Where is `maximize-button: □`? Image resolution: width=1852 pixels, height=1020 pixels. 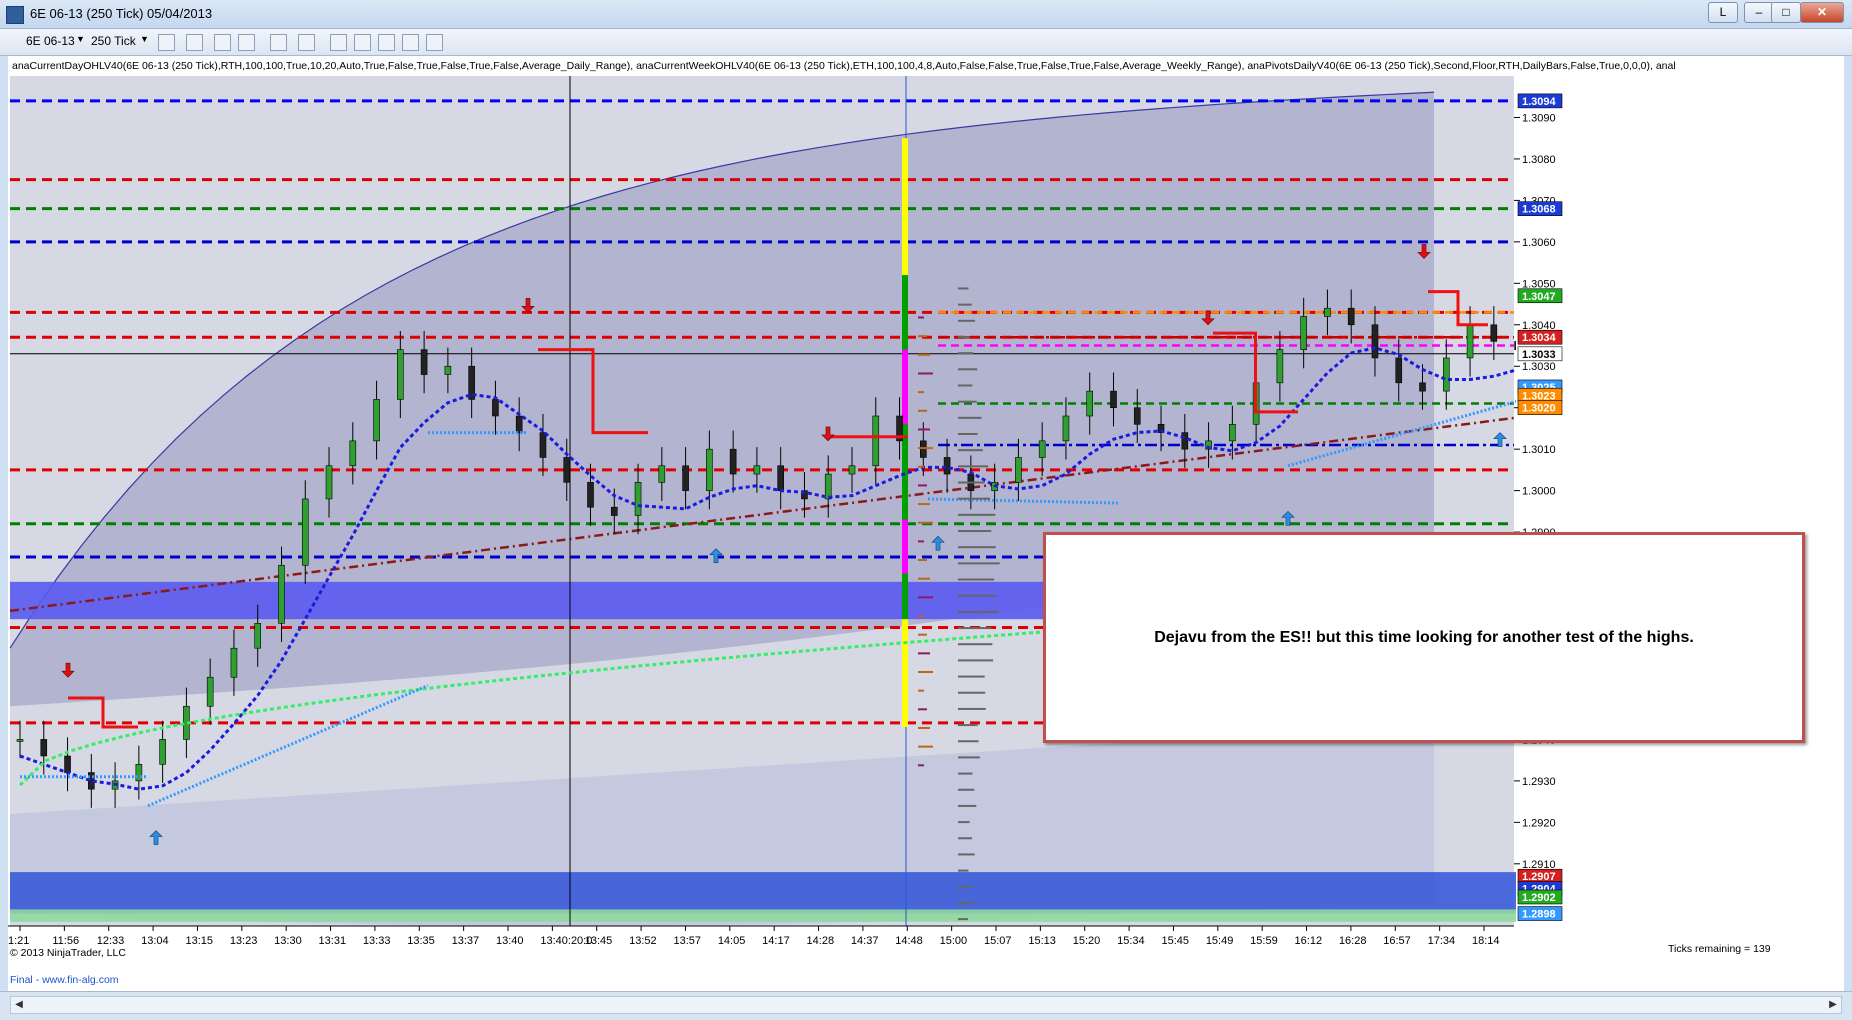 maximize-button: □ is located at coordinates (1786, 12).